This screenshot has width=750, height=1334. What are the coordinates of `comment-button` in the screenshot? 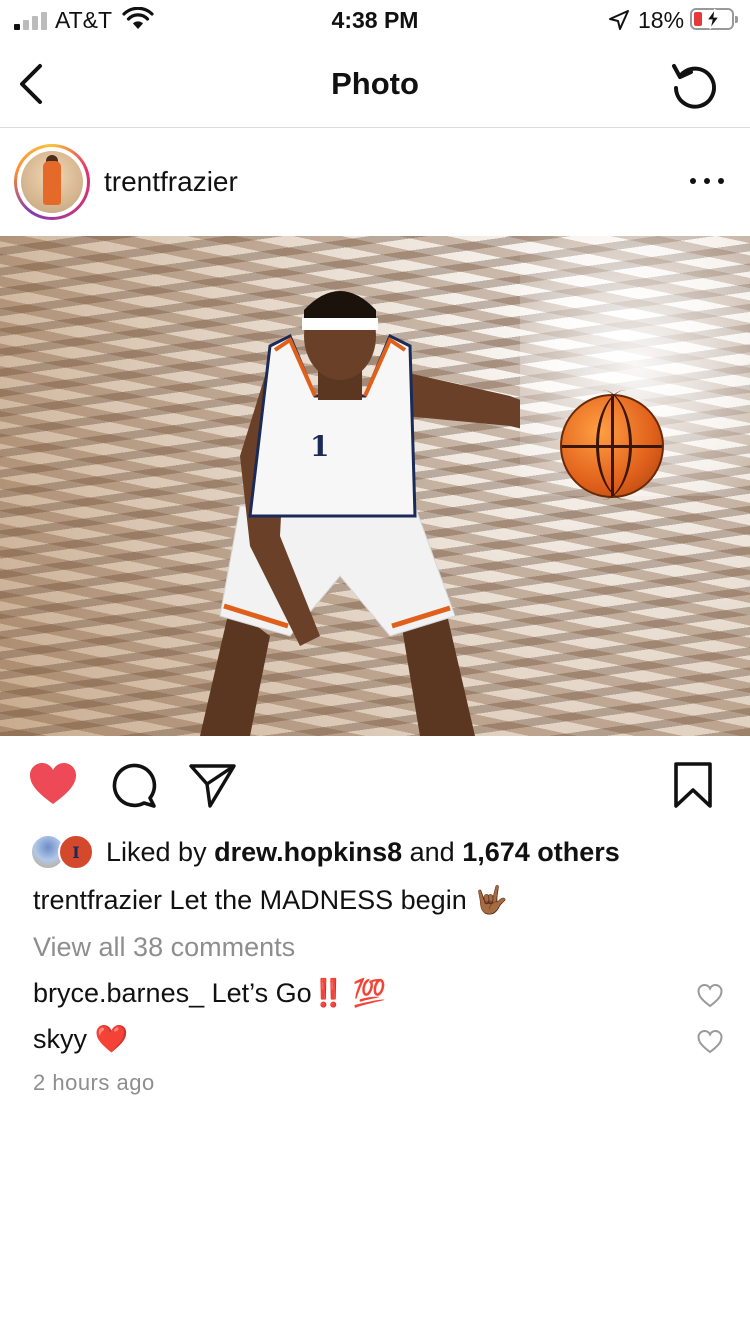 It's located at (133, 785).